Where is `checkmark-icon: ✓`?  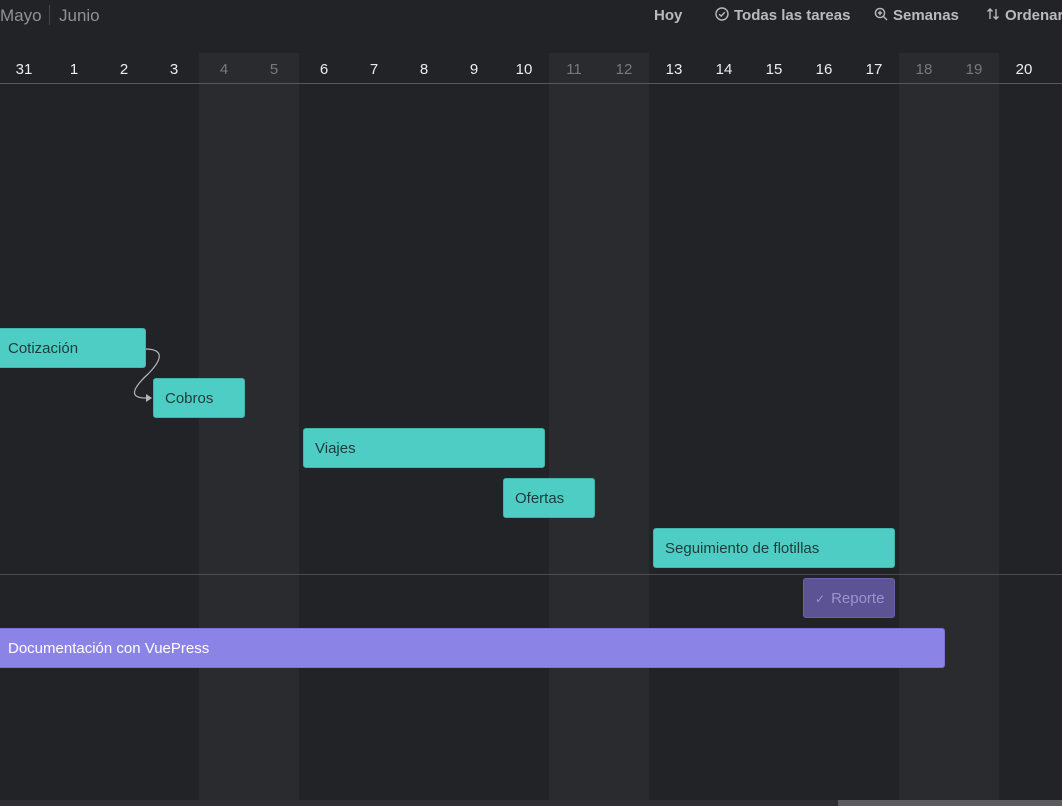 checkmark-icon: ✓ is located at coordinates (820, 599).